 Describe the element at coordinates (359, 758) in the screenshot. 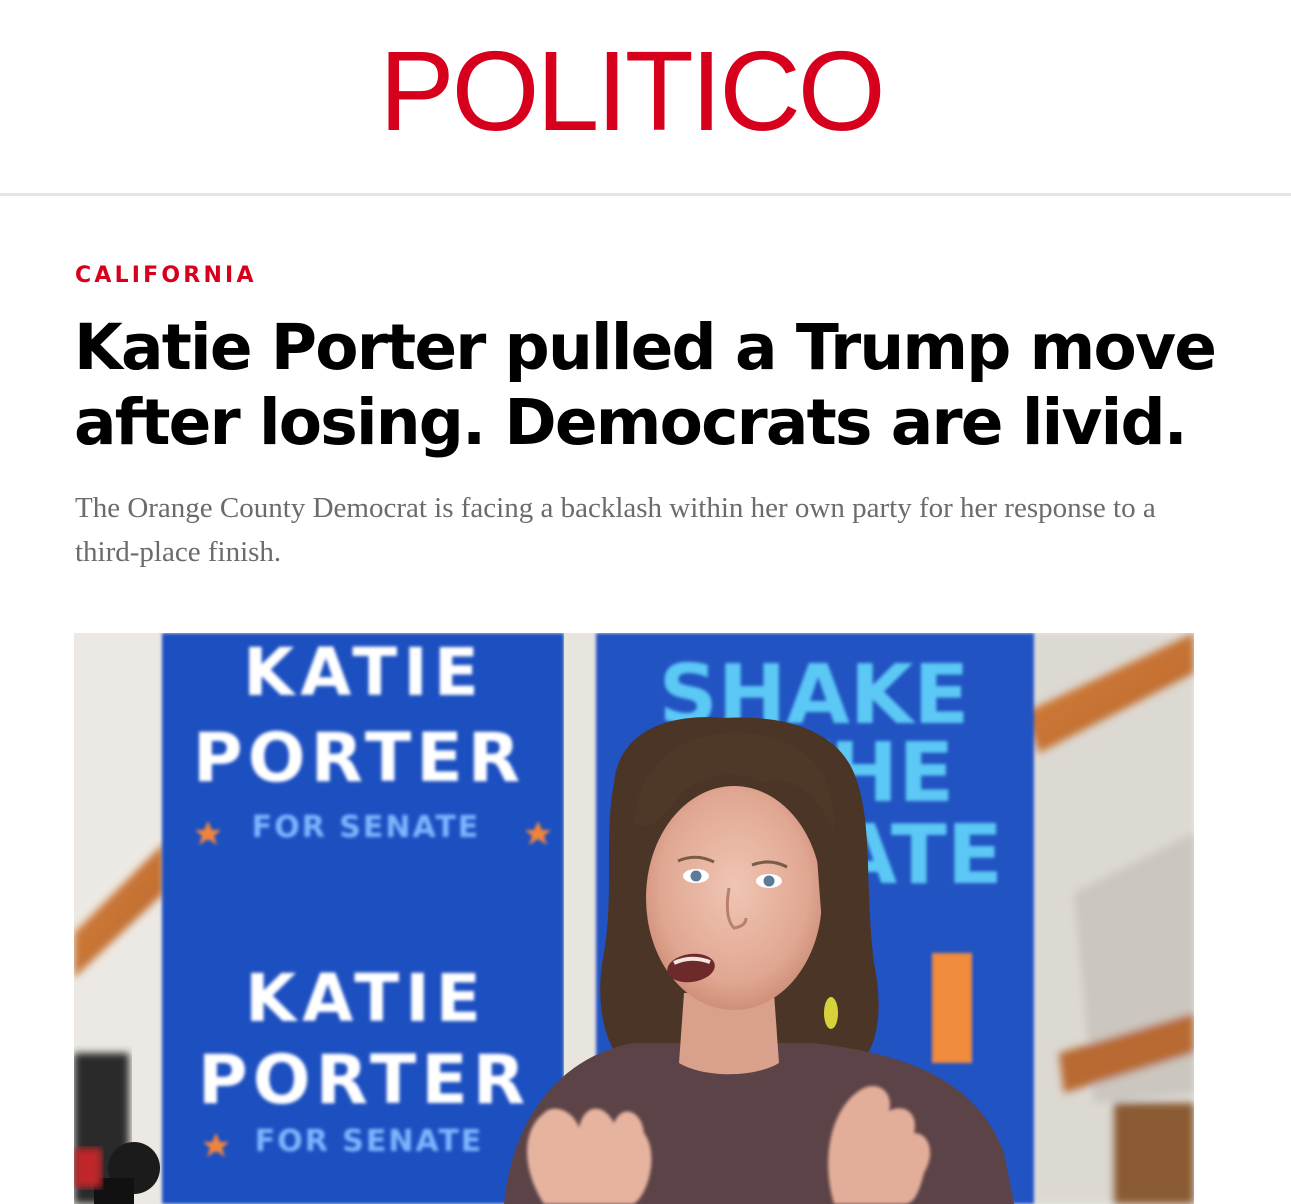

I see `sign-left-line2: PORTER` at that location.